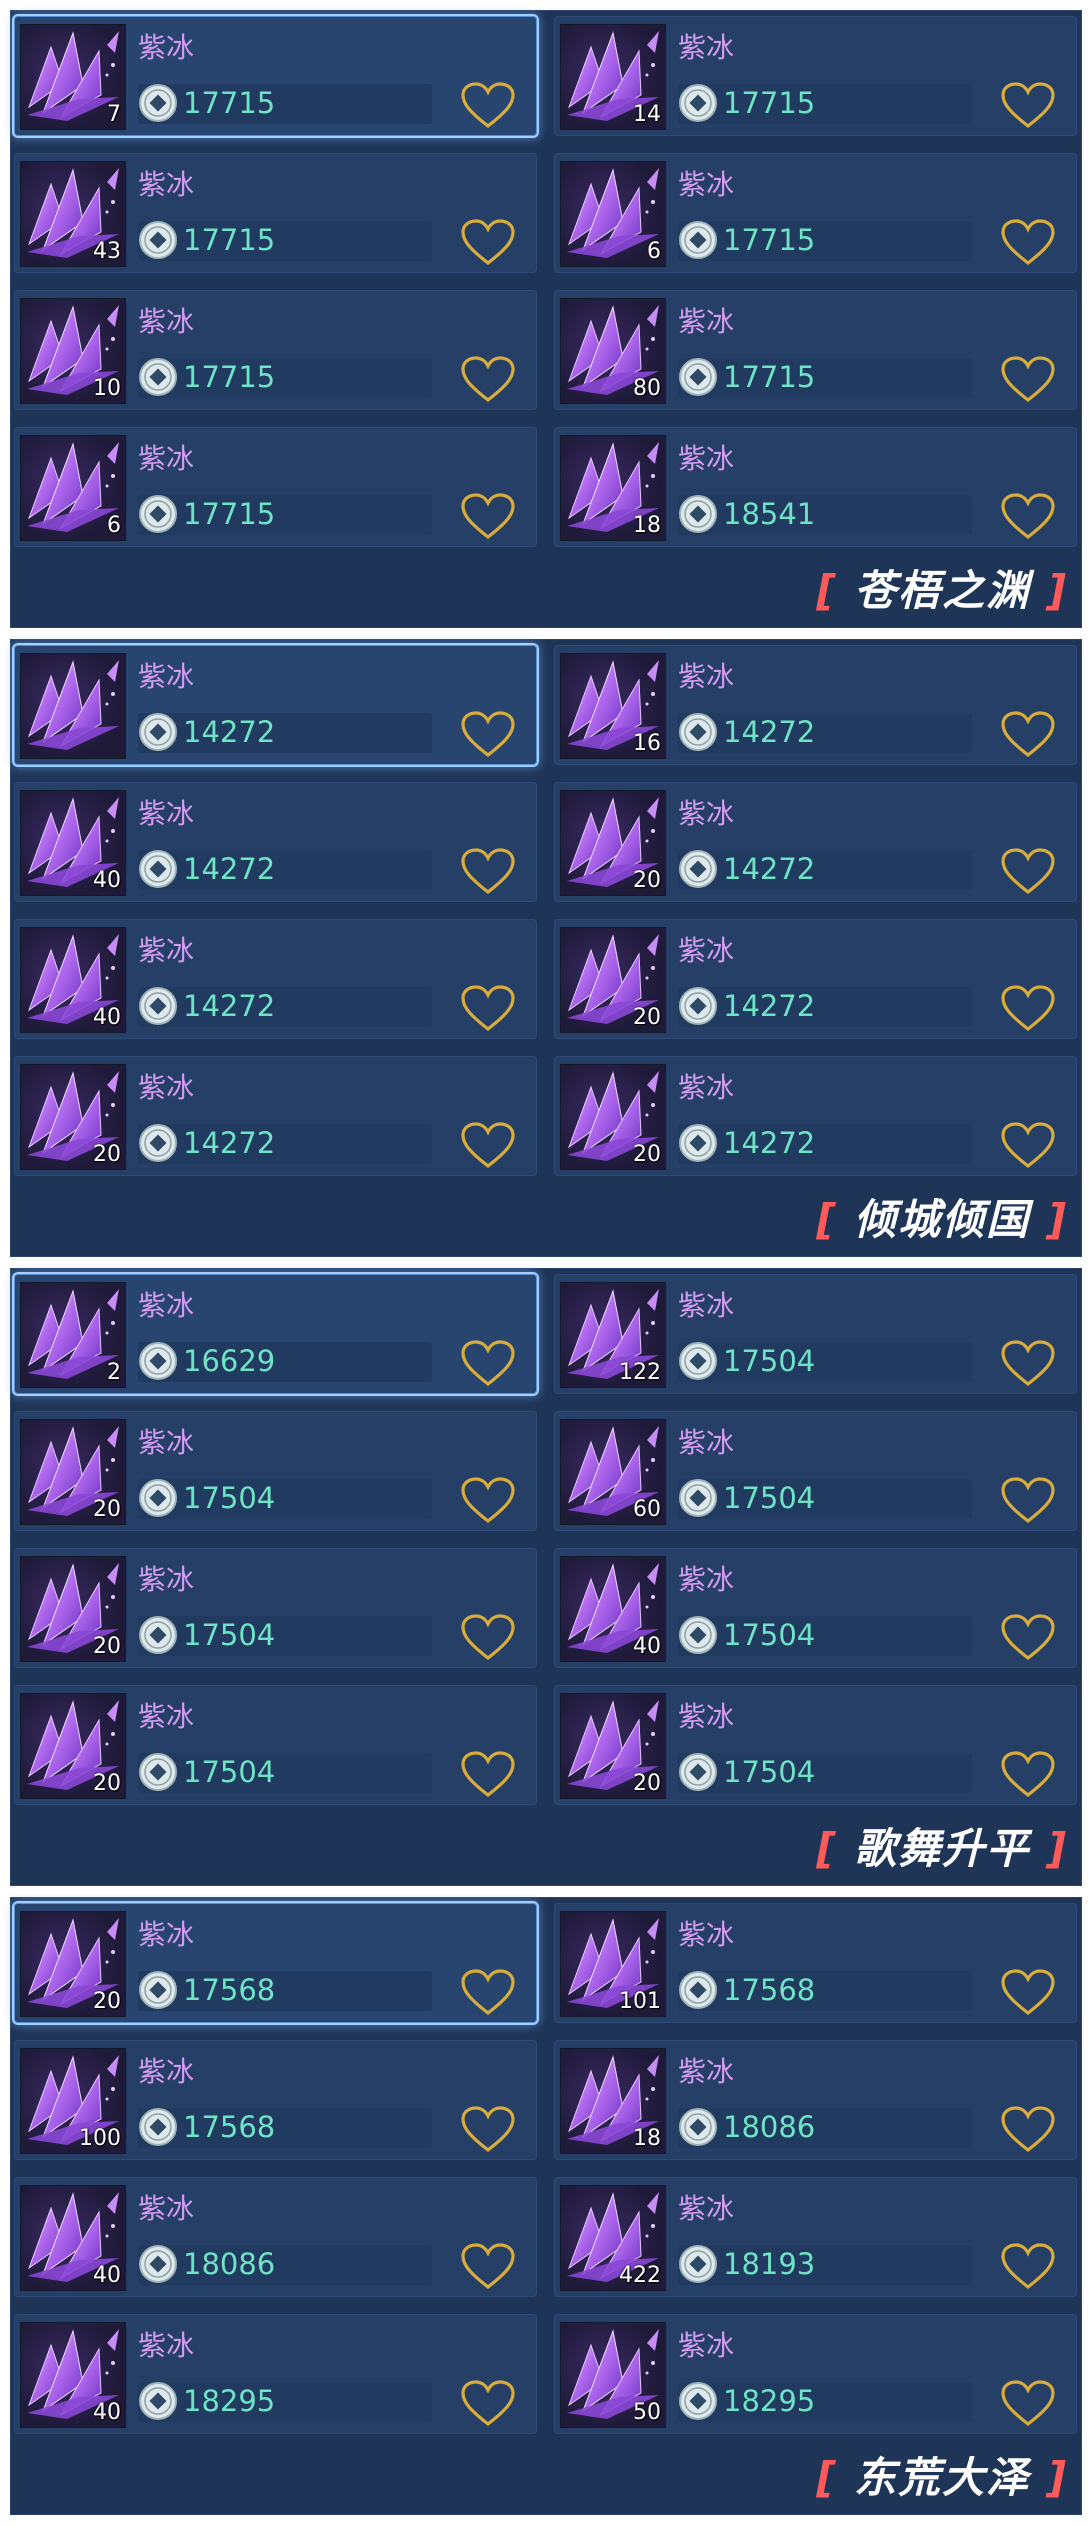 Image resolution: width=1092 pixels, height=2526 pixels. I want to click on listing-slot: 18 紫冰 18086, so click(815, 2100).